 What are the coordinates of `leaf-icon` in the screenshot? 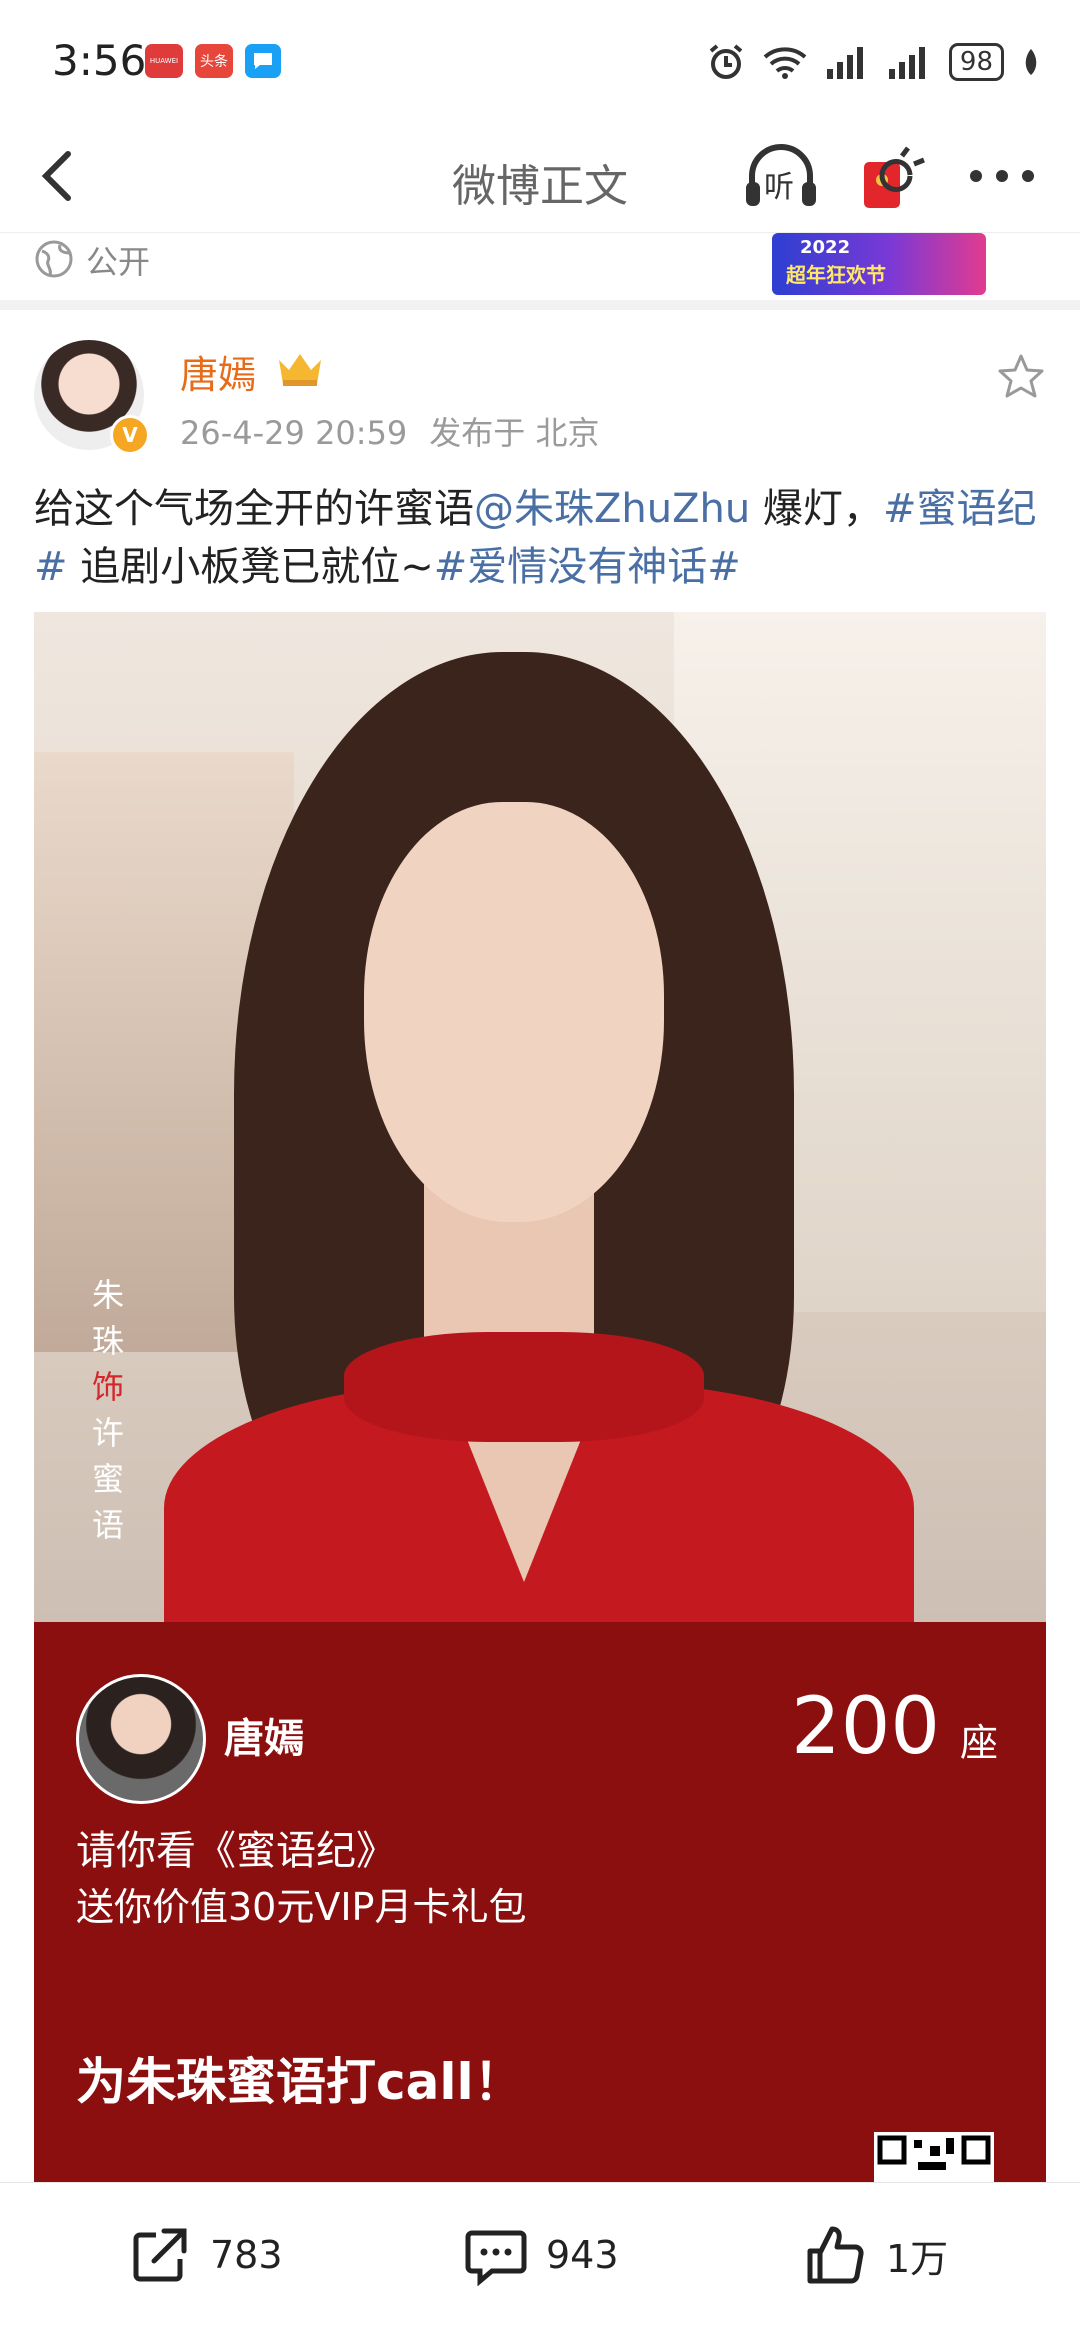 It's located at (1031, 62).